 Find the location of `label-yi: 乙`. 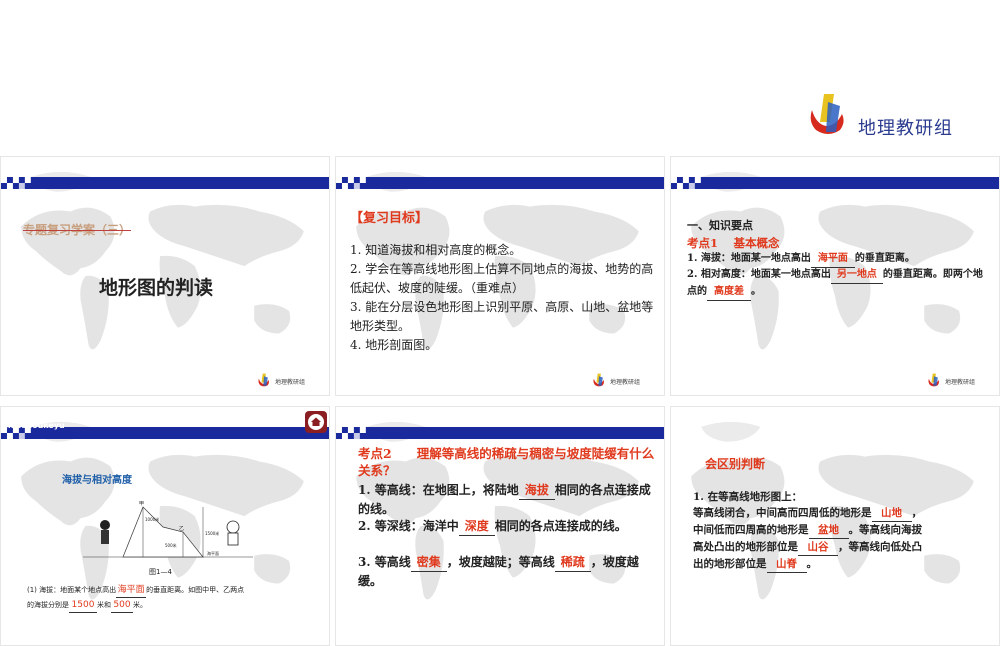

label-yi: 乙 is located at coordinates (181, 528).